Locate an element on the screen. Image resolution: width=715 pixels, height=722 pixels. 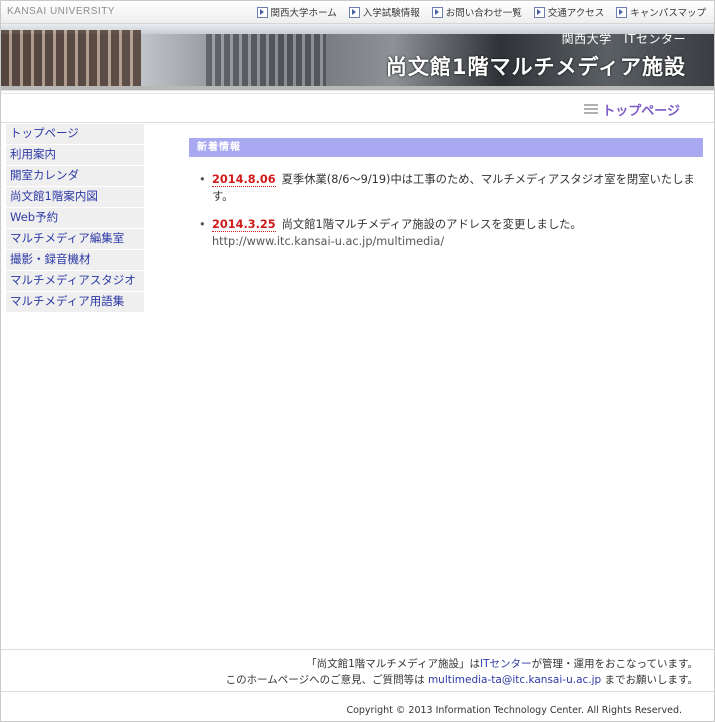
sidebar-item-top: トップページ is located at coordinates (75, 134).